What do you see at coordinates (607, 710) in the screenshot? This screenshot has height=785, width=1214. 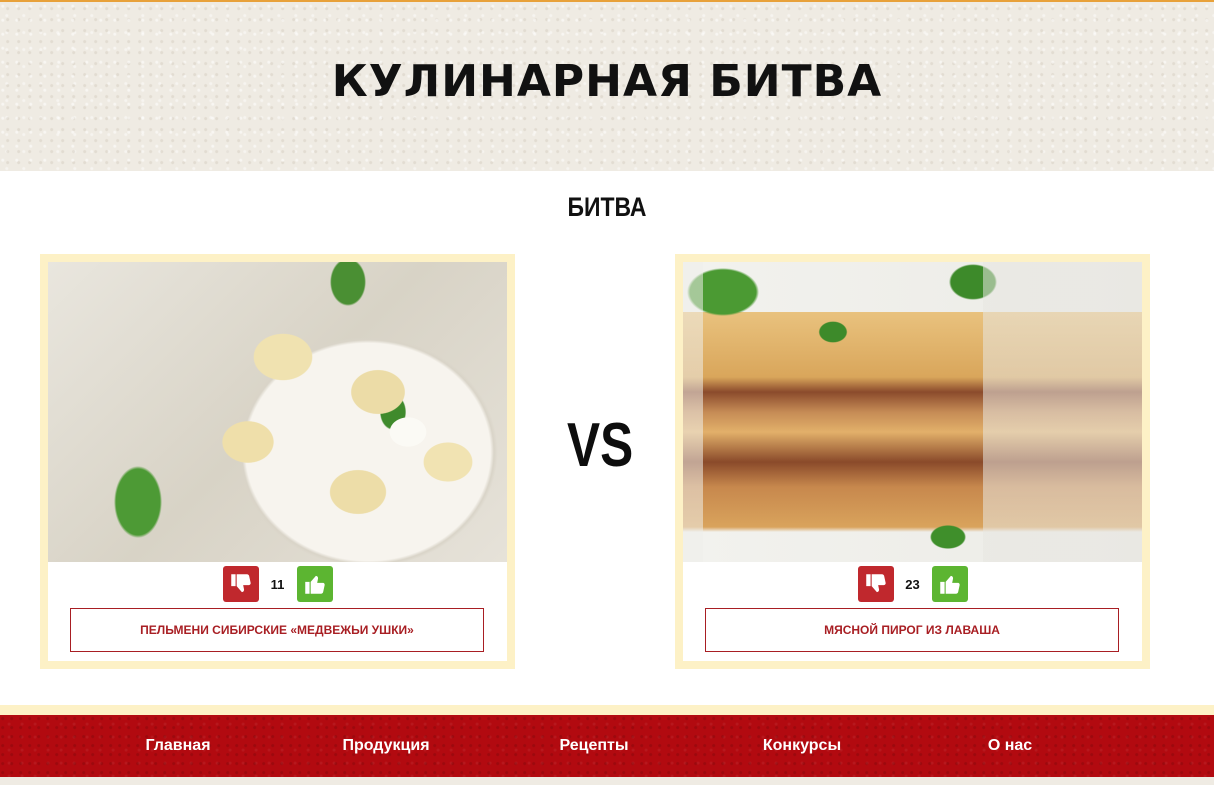 I see `nav-divider` at bounding box center [607, 710].